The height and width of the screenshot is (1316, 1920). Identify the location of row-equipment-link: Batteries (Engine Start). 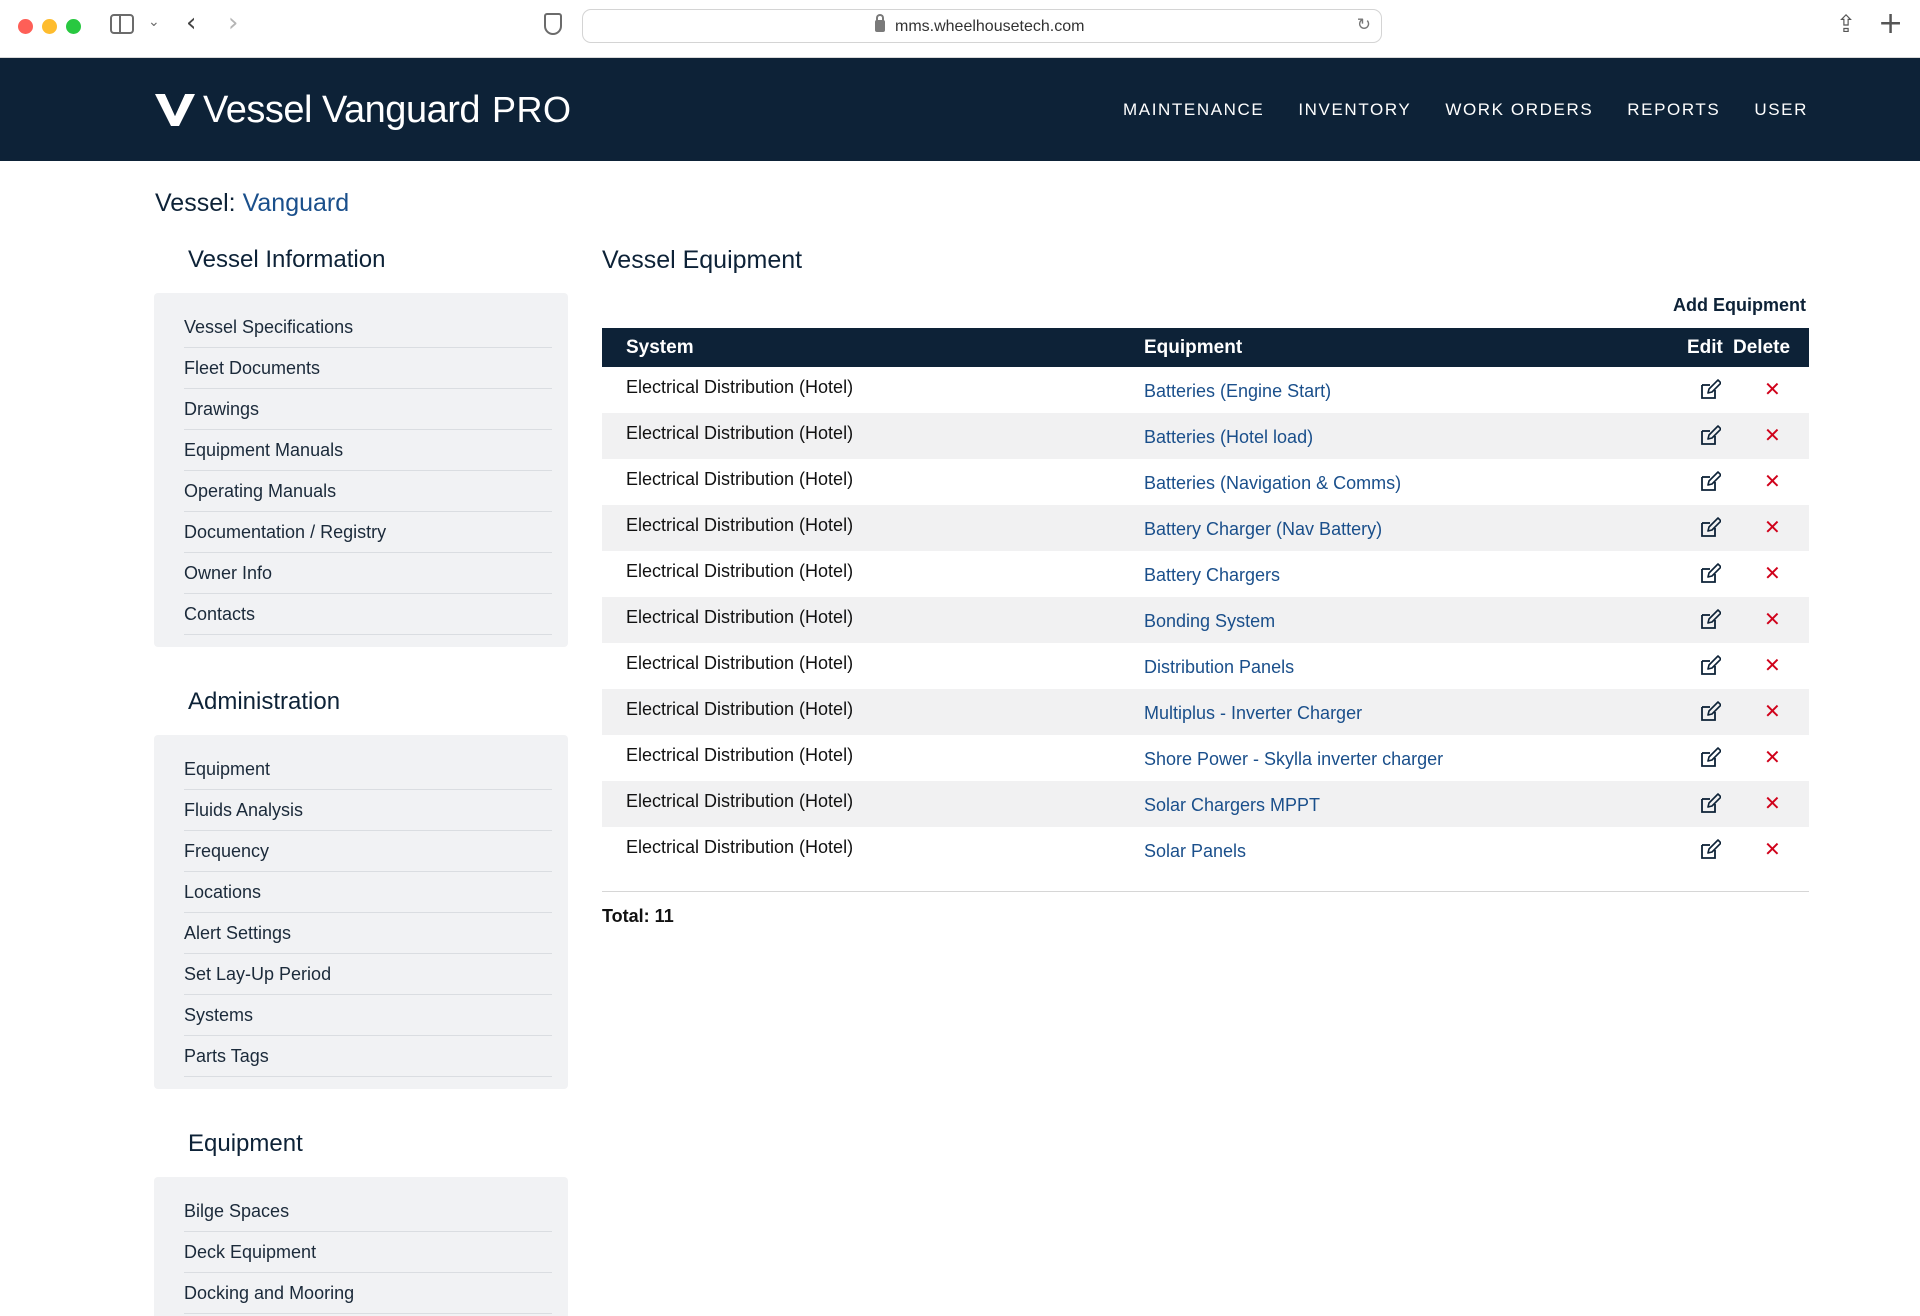
(1237, 391).